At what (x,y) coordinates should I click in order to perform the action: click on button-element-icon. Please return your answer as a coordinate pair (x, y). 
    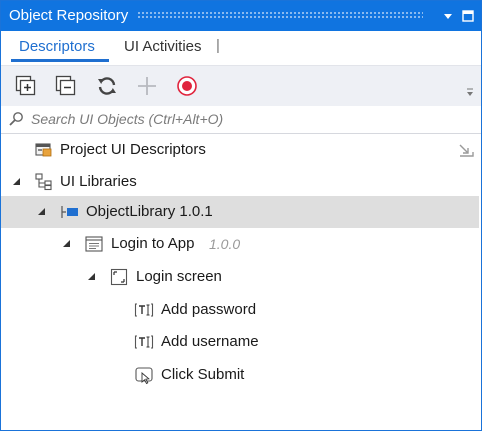
    Looking at the image, I should click on (144, 376).